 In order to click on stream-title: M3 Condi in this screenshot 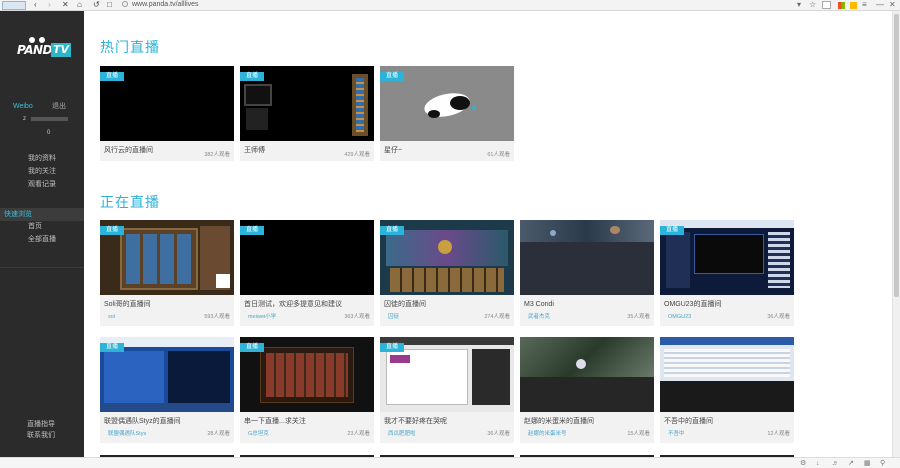, I will do `click(539, 304)`.